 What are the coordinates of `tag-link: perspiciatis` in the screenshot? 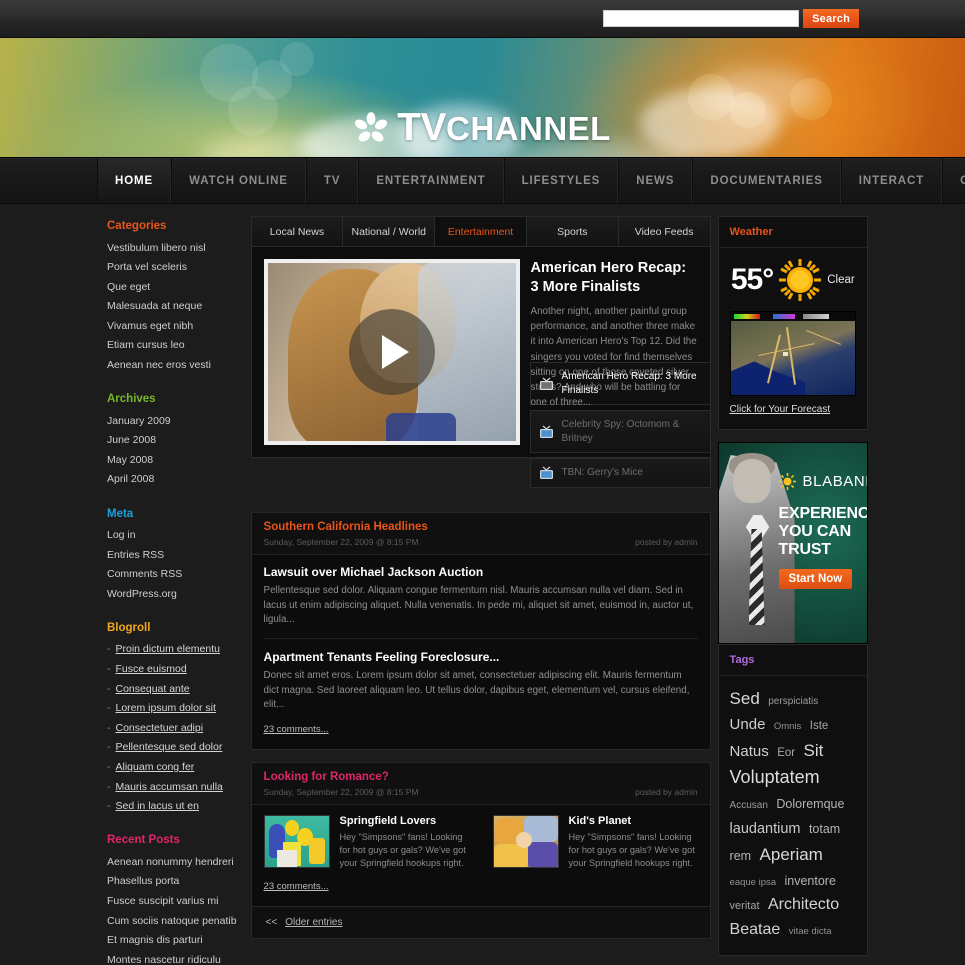 It's located at (793, 701).